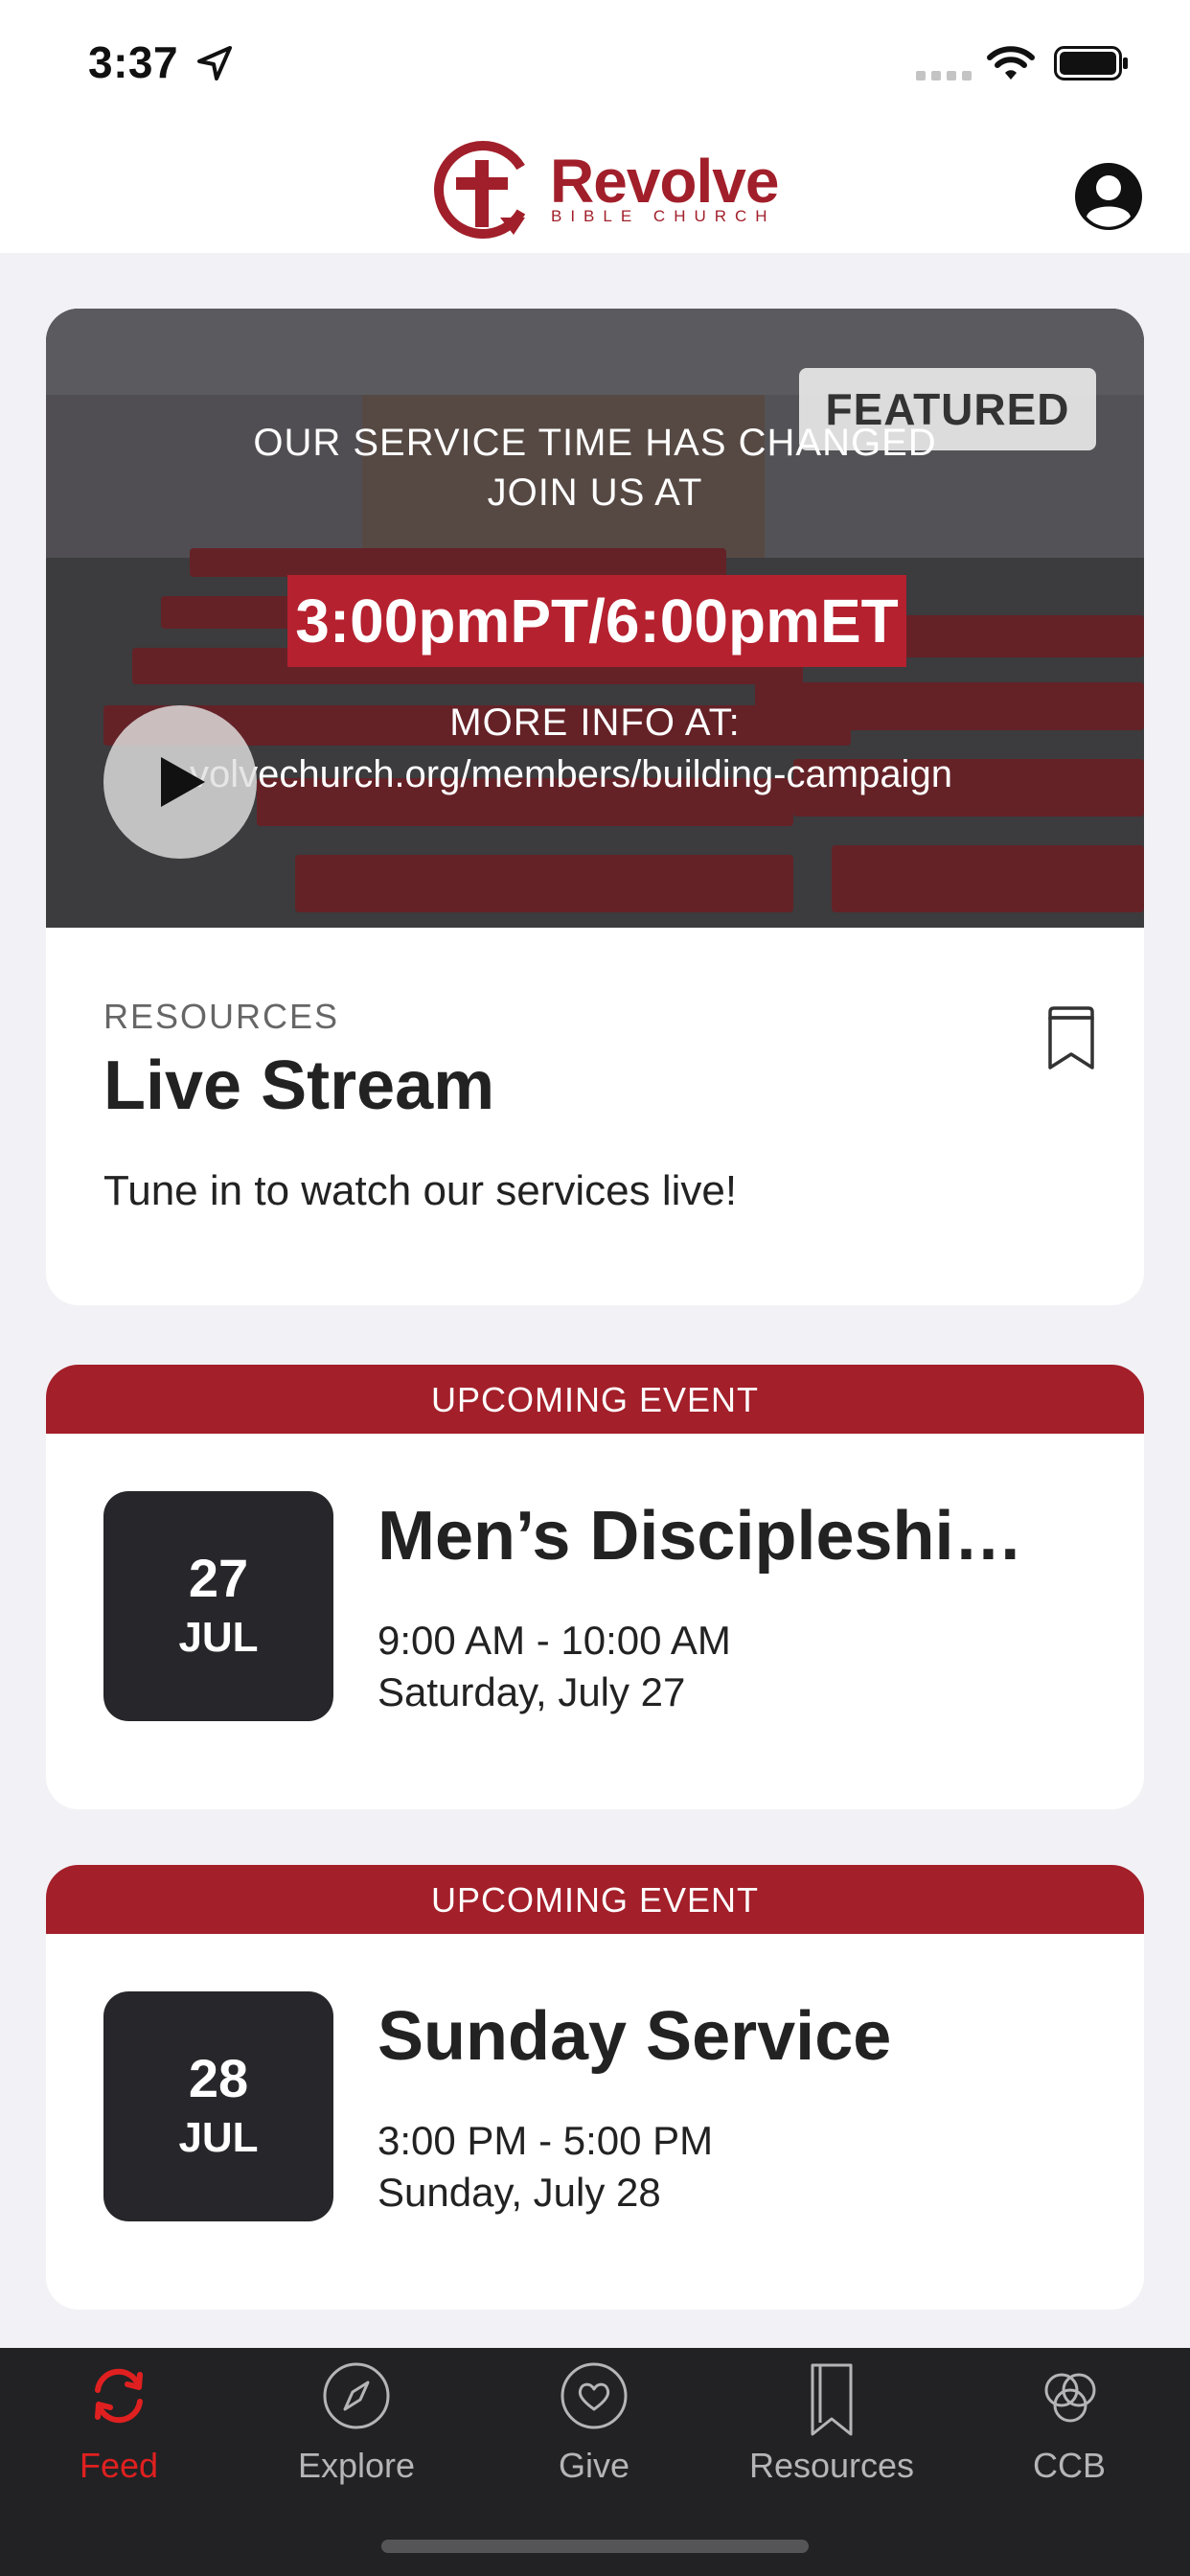 The width and height of the screenshot is (1190, 2576). What do you see at coordinates (133, 62) in the screenshot?
I see `status-time: 3:37` at bounding box center [133, 62].